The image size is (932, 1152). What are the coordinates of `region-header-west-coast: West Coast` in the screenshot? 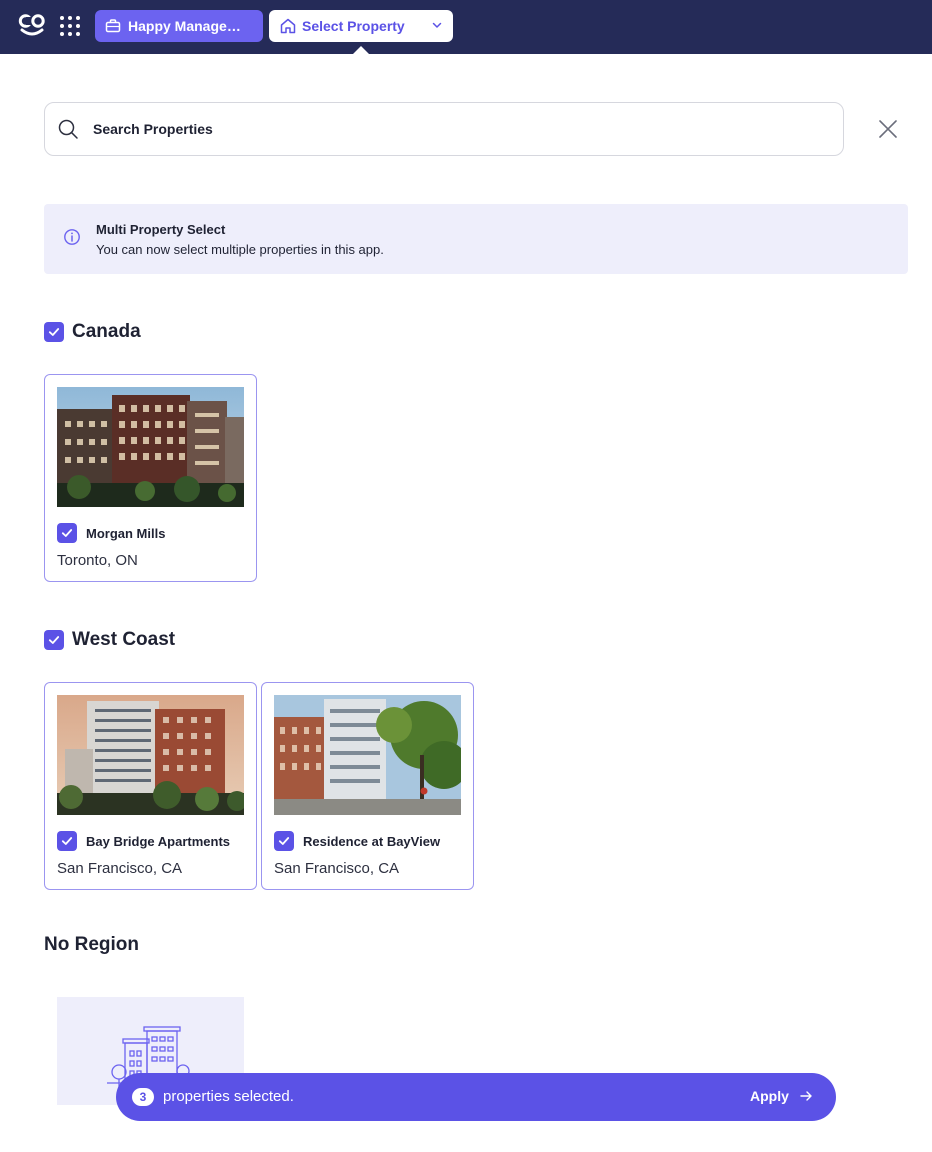 It's located at (109, 640).